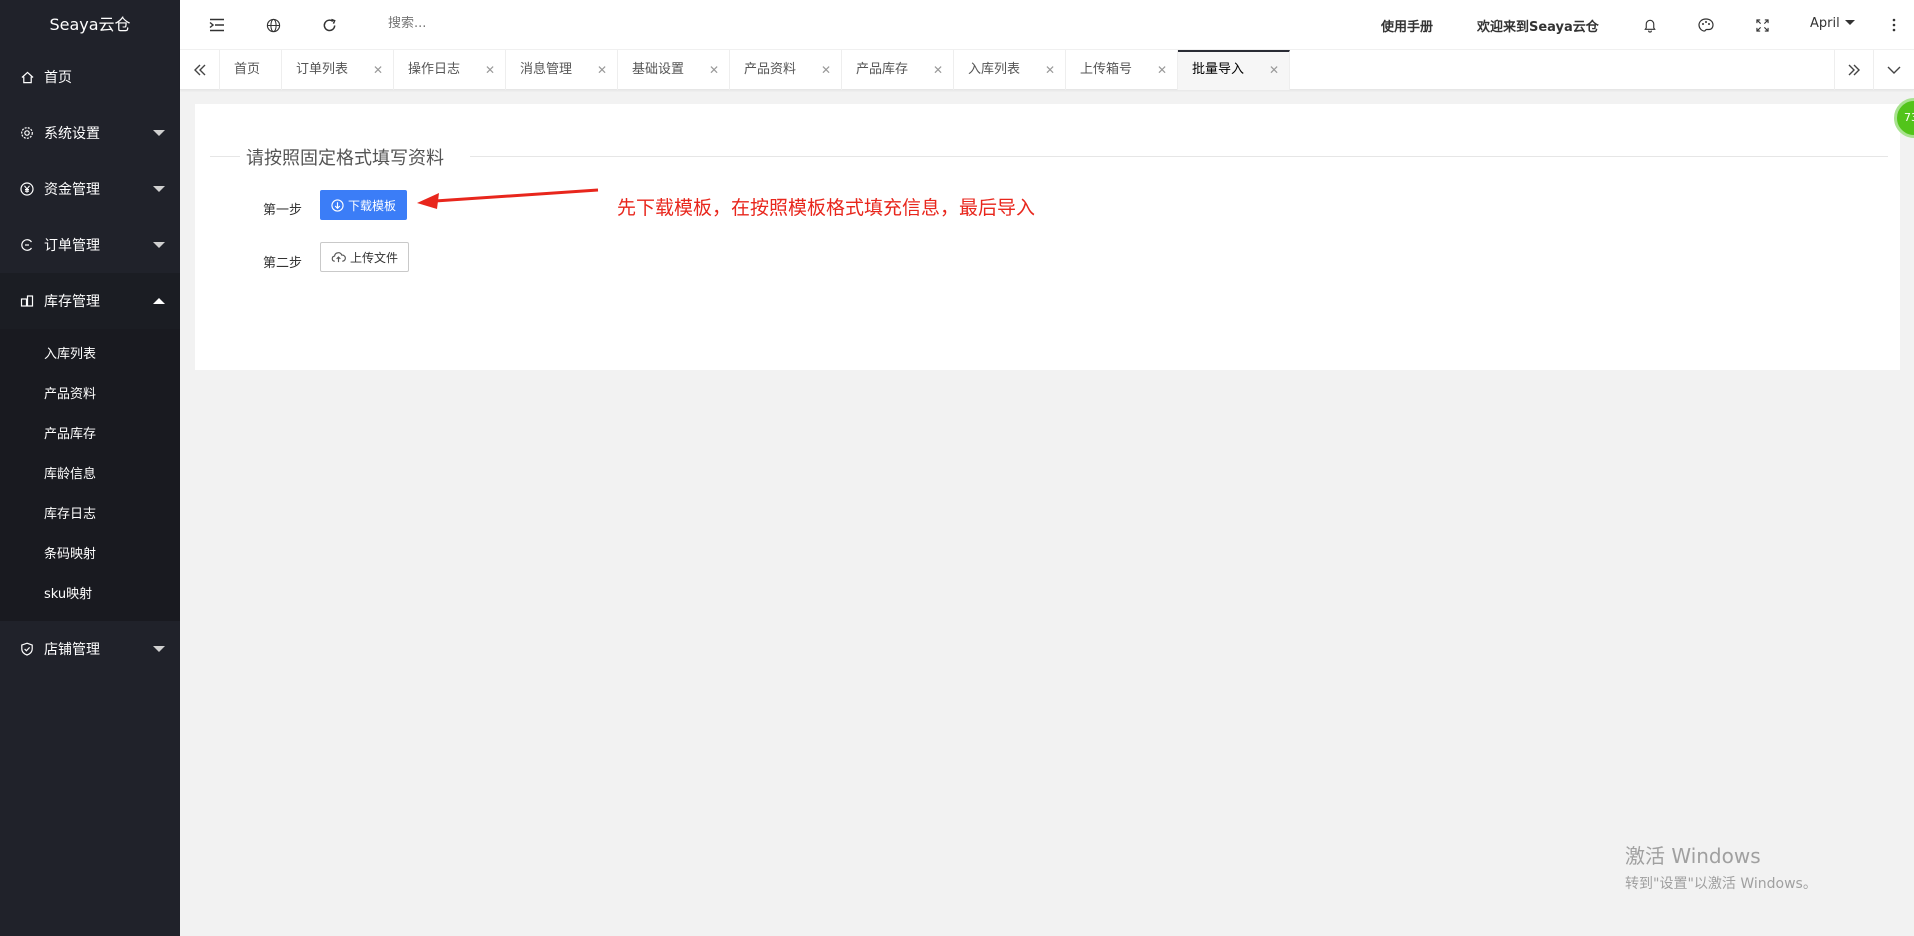 The height and width of the screenshot is (936, 1914). I want to click on upload-file-label: 上传文件, so click(373, 257).